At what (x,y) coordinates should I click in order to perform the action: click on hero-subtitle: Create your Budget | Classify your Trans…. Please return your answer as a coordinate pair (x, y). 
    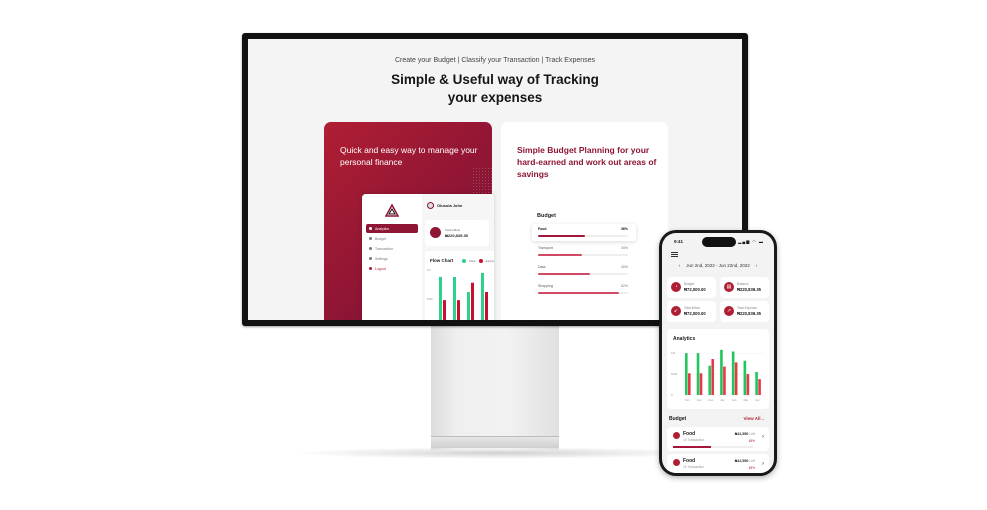
    Looking at the image, I should click on (495, 60).